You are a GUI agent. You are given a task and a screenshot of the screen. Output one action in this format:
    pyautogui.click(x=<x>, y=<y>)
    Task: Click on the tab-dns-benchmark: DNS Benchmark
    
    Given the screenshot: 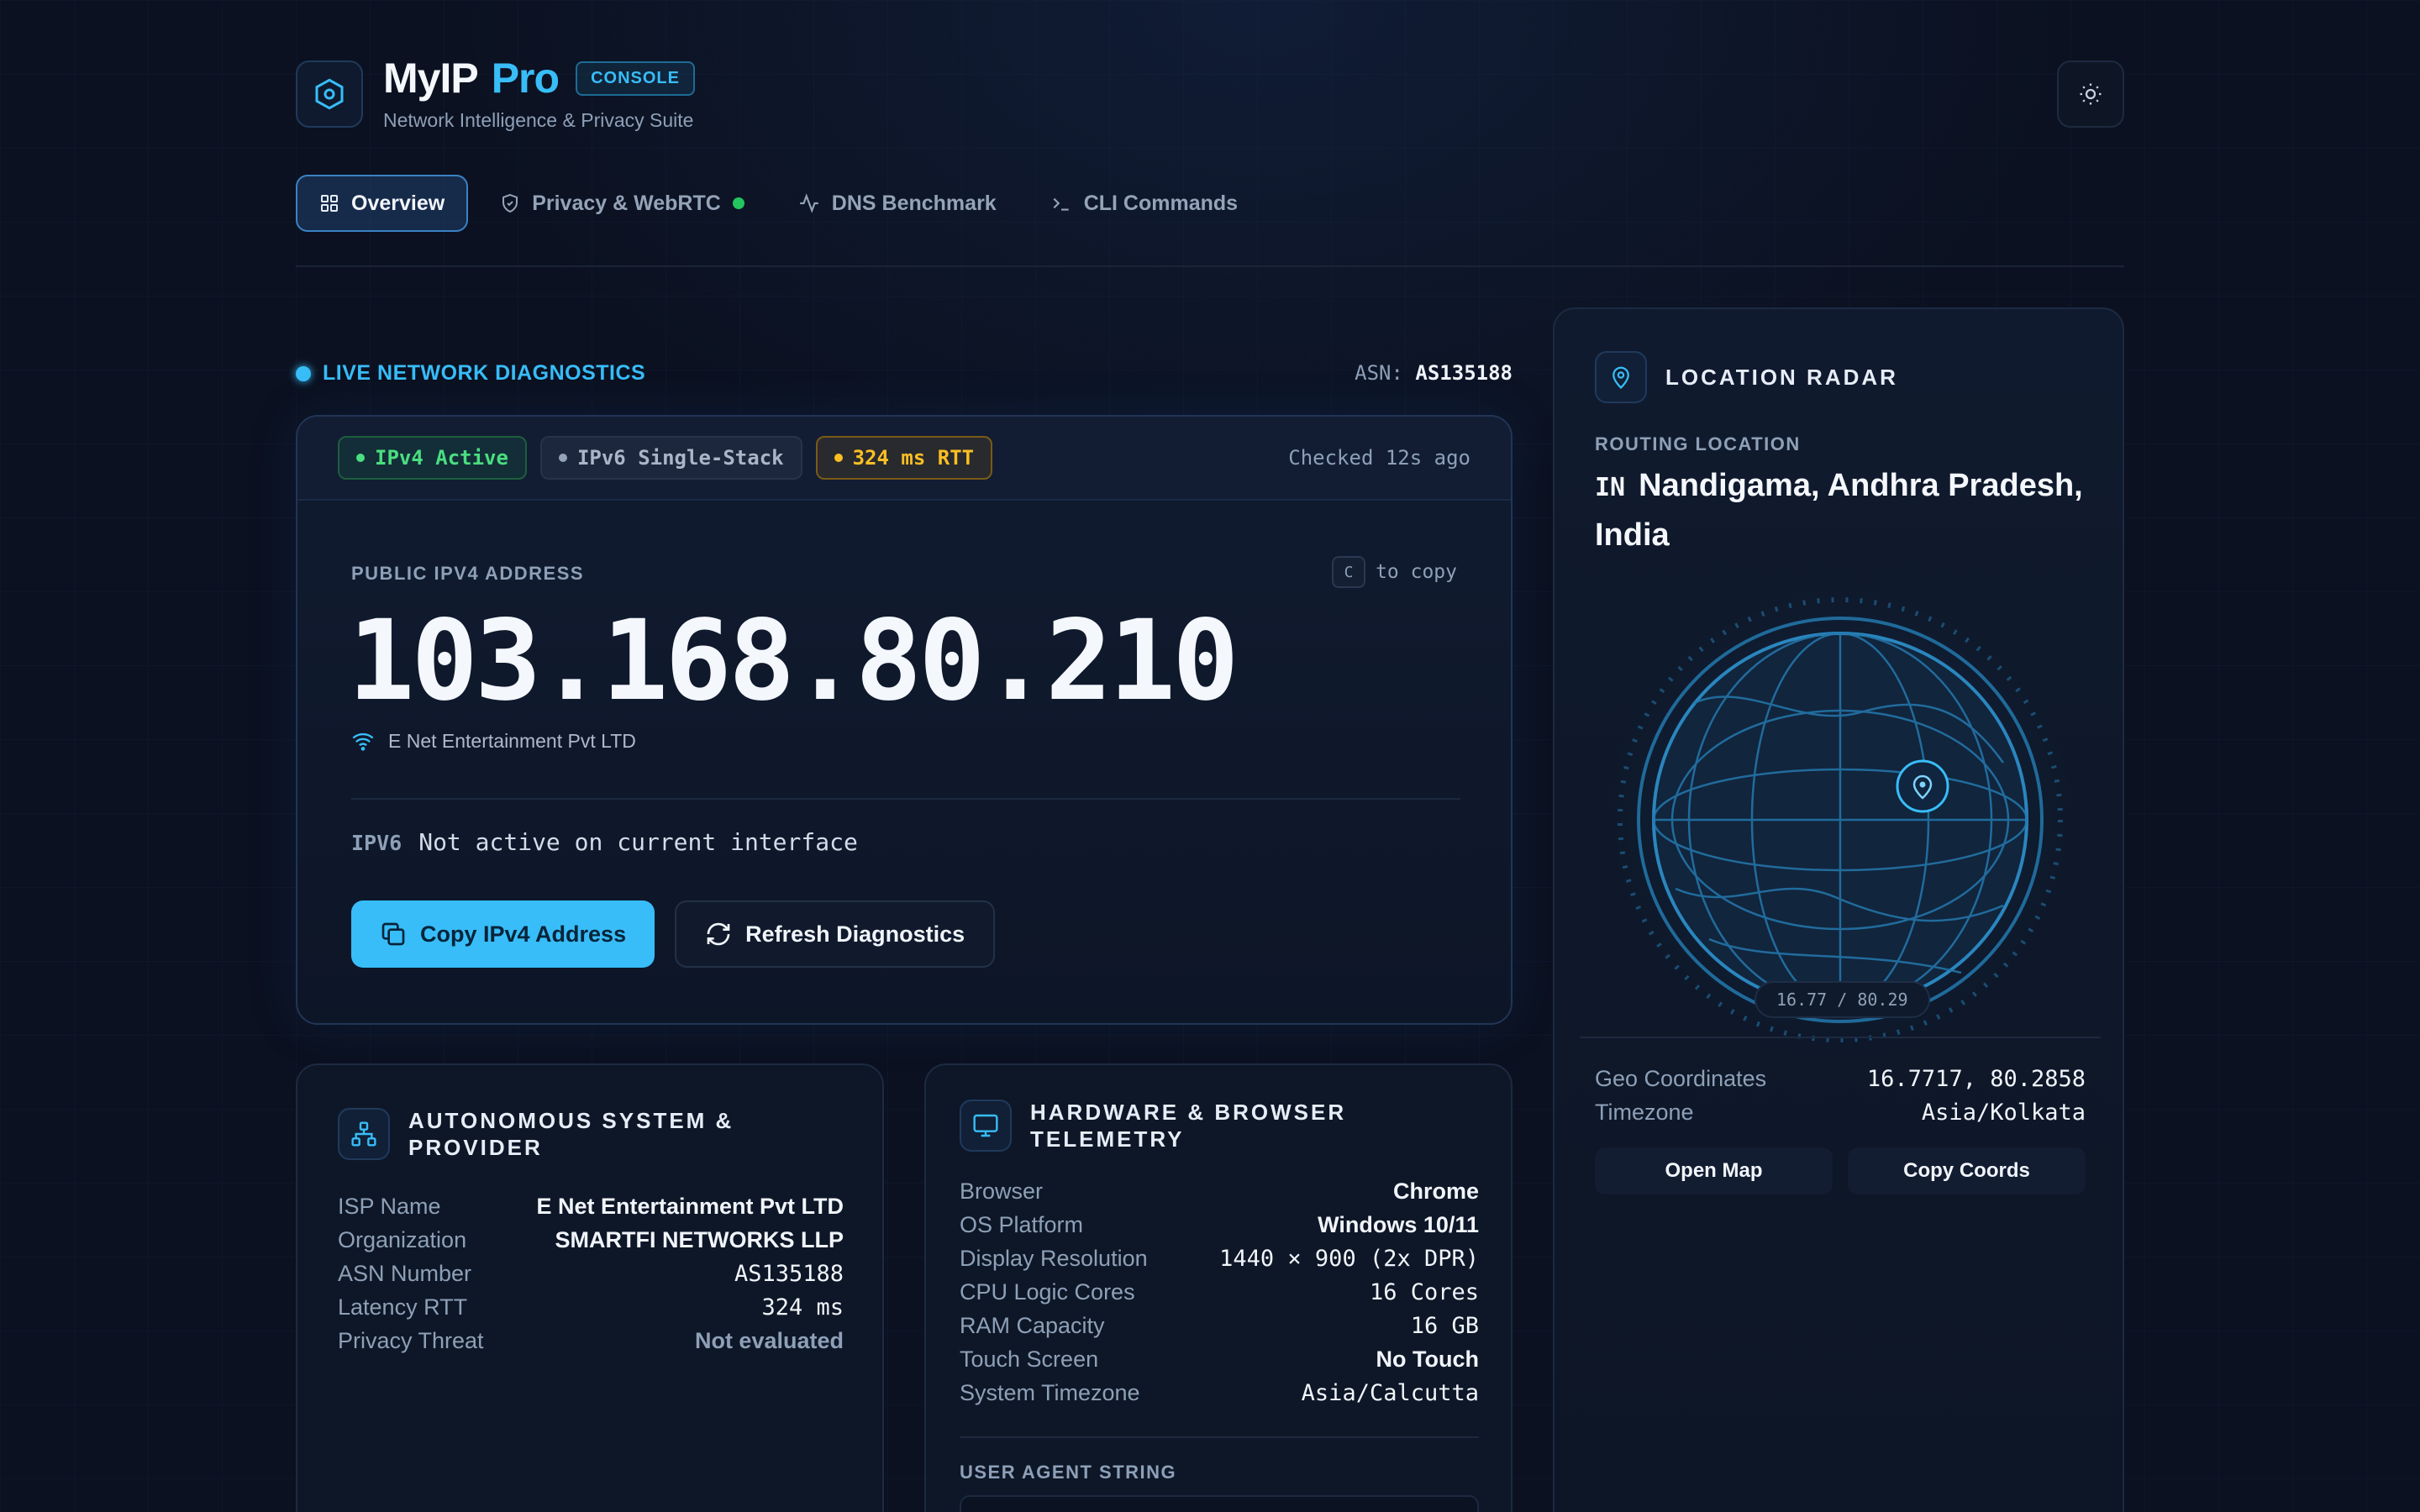 What is the action you would take?
    pyautogui.click(x=897, y=203)
    